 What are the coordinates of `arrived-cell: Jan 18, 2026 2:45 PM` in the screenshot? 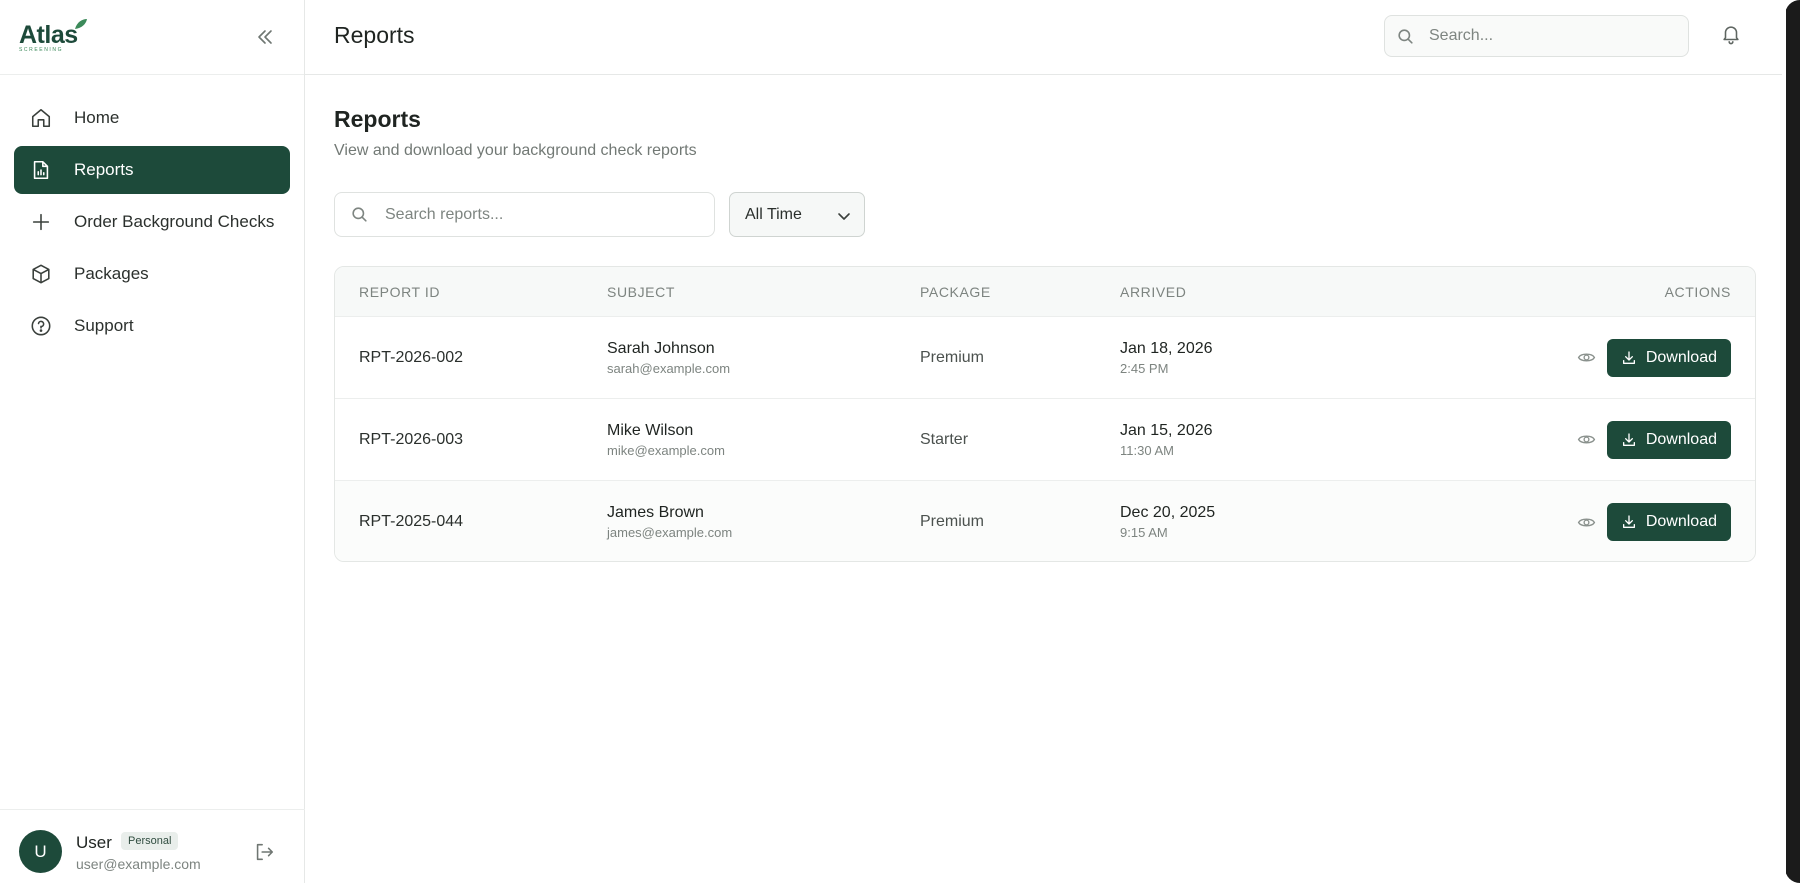 It's located at (1270, 358).